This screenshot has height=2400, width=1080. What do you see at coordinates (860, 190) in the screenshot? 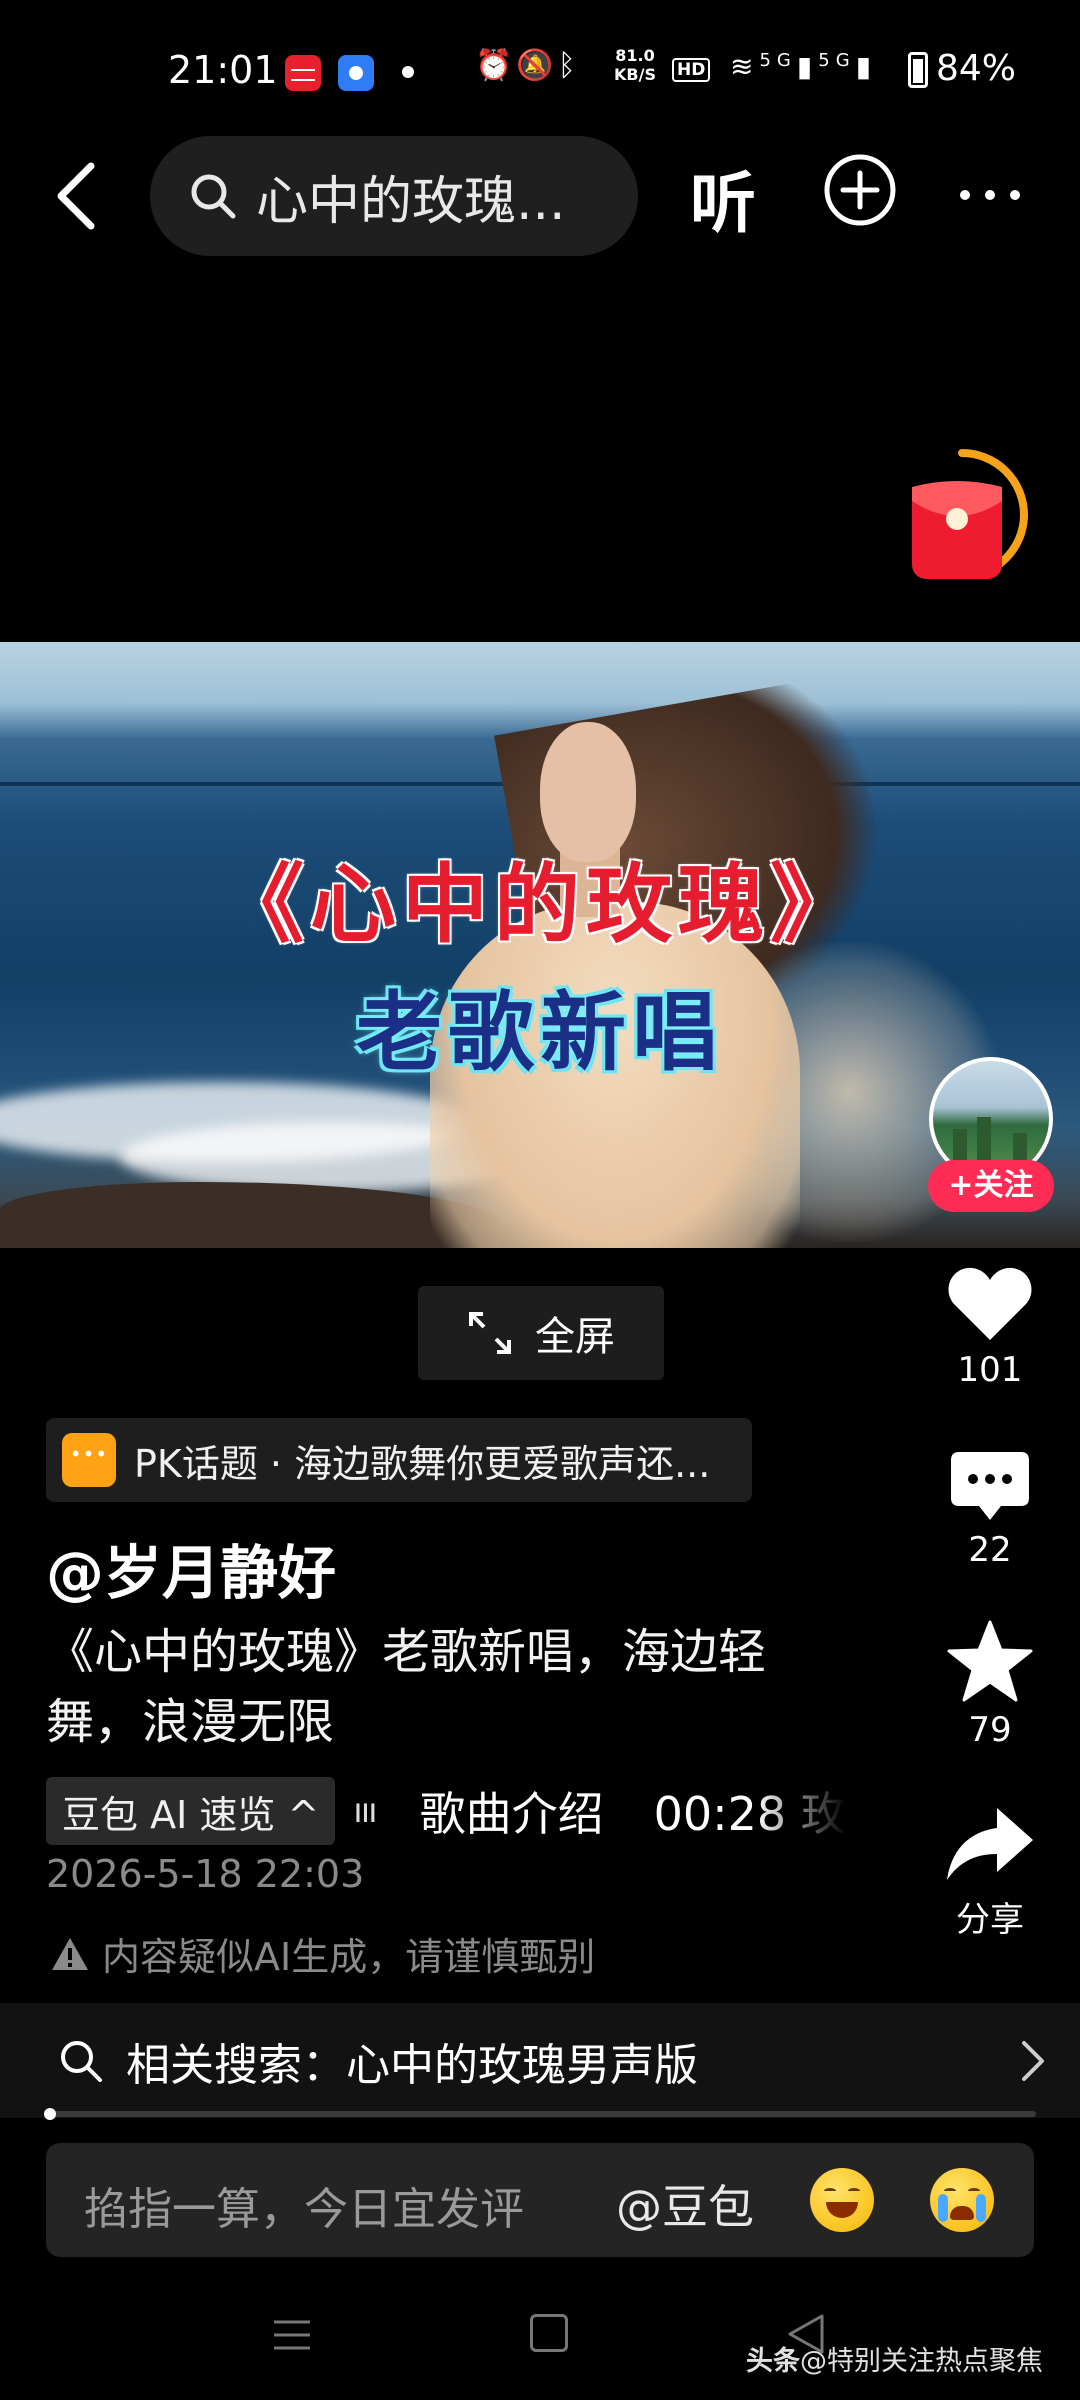
I see `add-circle-icon` at bounding box center [860, 190].